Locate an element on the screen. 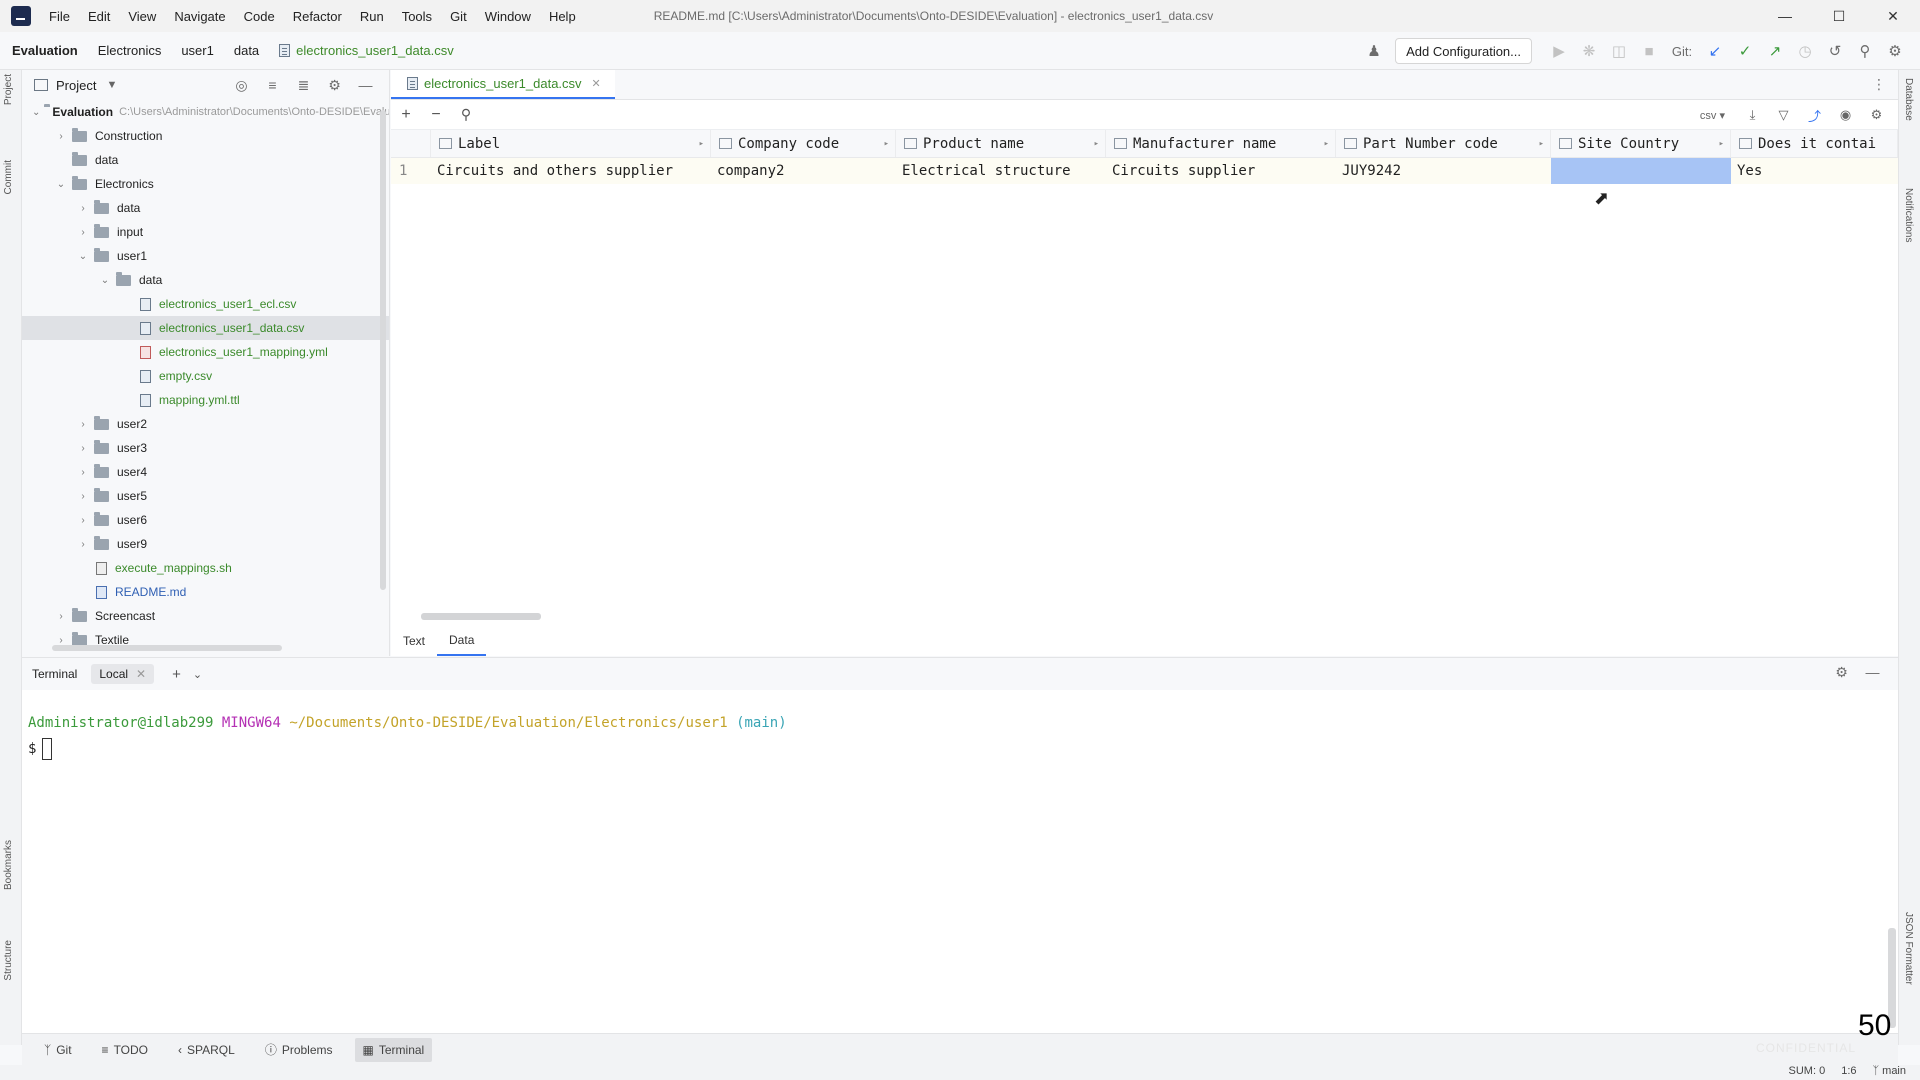  close-button: ✕ is located at coordinates (1893, 16).